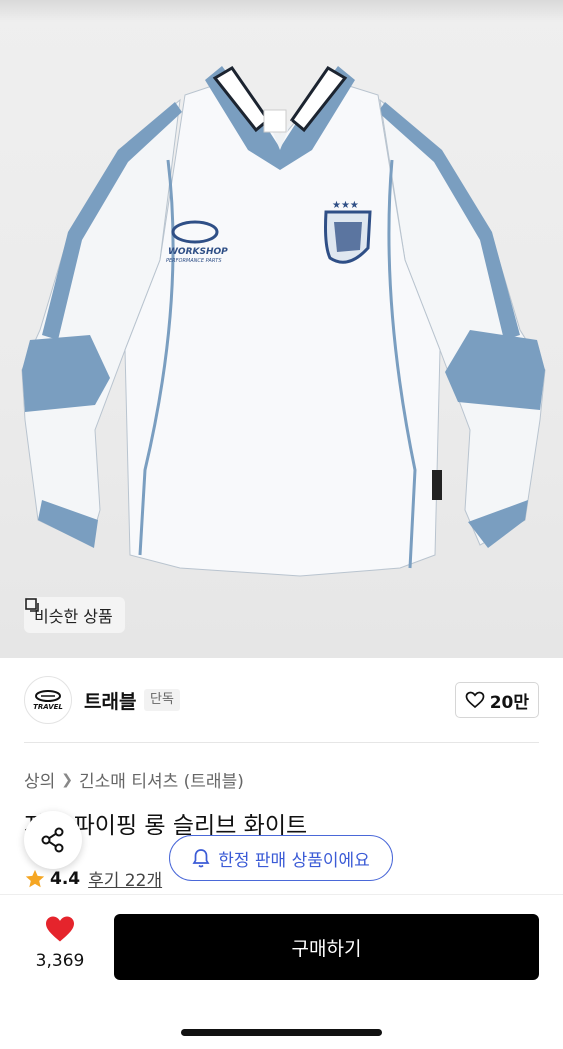 The image size is (563, 1049). What do you see at coordinates (48, 707) in the screenshot?
I see `brand-logo-text: TRAVEL` at bounding box center [48, 707].